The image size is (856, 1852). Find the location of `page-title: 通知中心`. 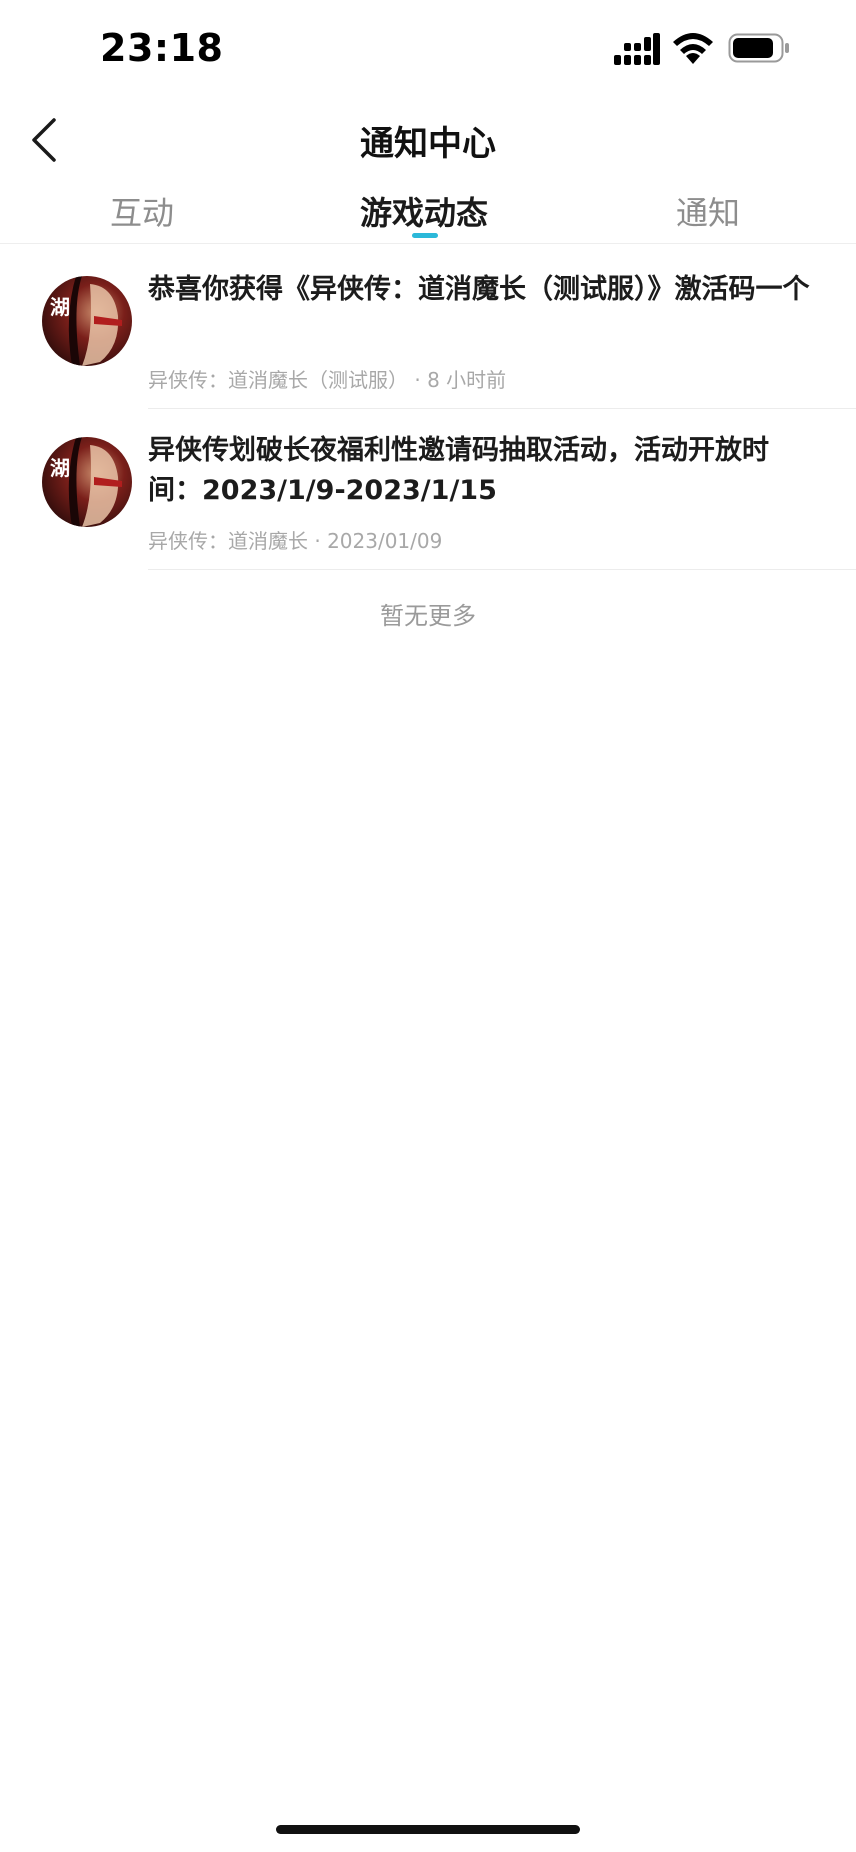

page-title: 通知中心 is located at coordinates (428, 144).